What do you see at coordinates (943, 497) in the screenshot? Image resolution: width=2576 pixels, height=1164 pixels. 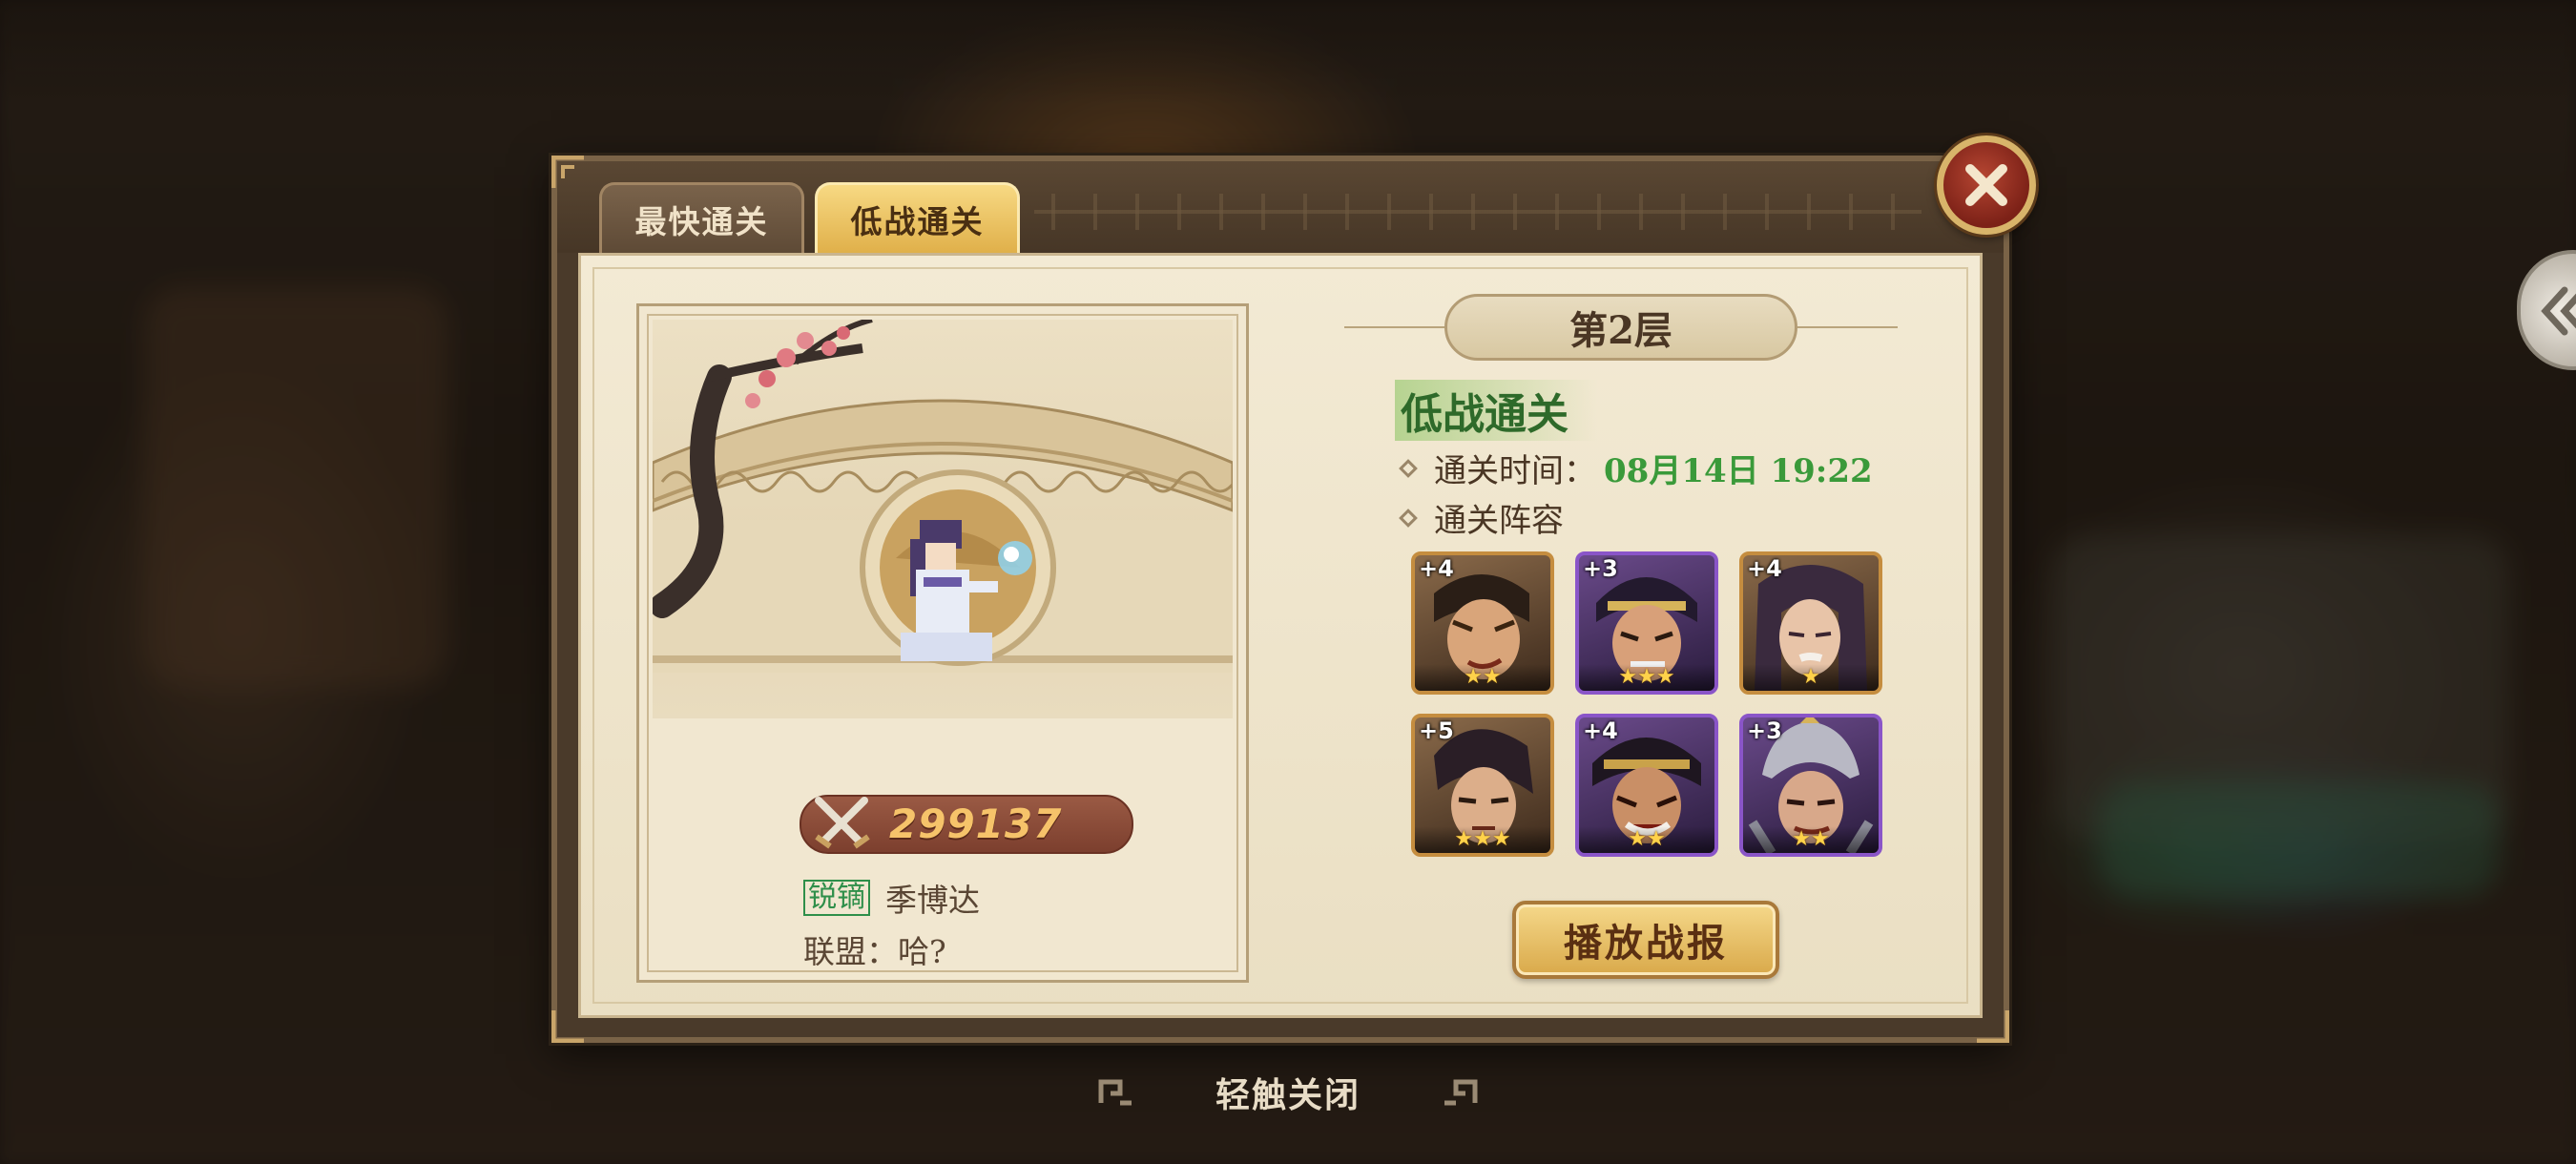 I see `courtyard-illustration` at bounding box center [943, 497].